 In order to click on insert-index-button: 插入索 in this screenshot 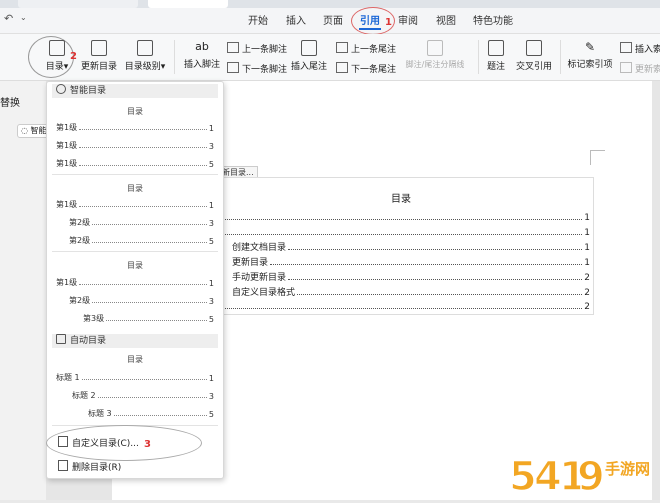, I will do `click(640, 48)`.